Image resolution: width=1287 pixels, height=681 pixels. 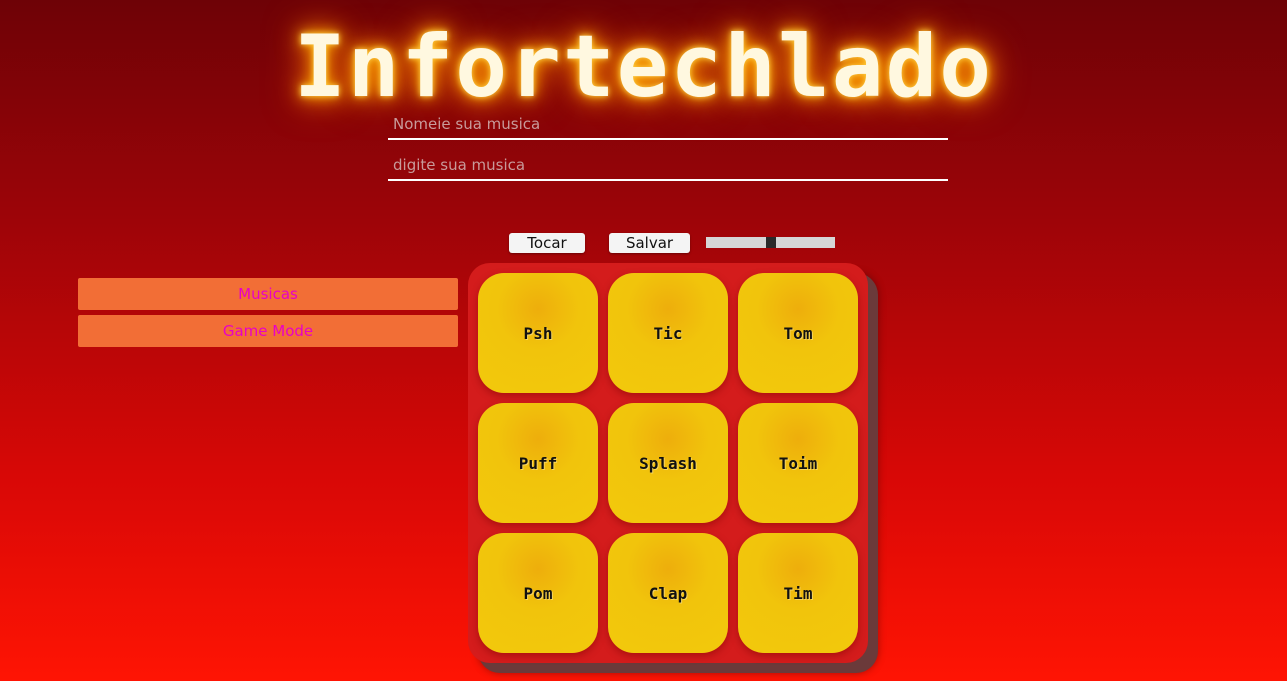 I want to click on play-button: Tocar, so click(x=547, y=243).